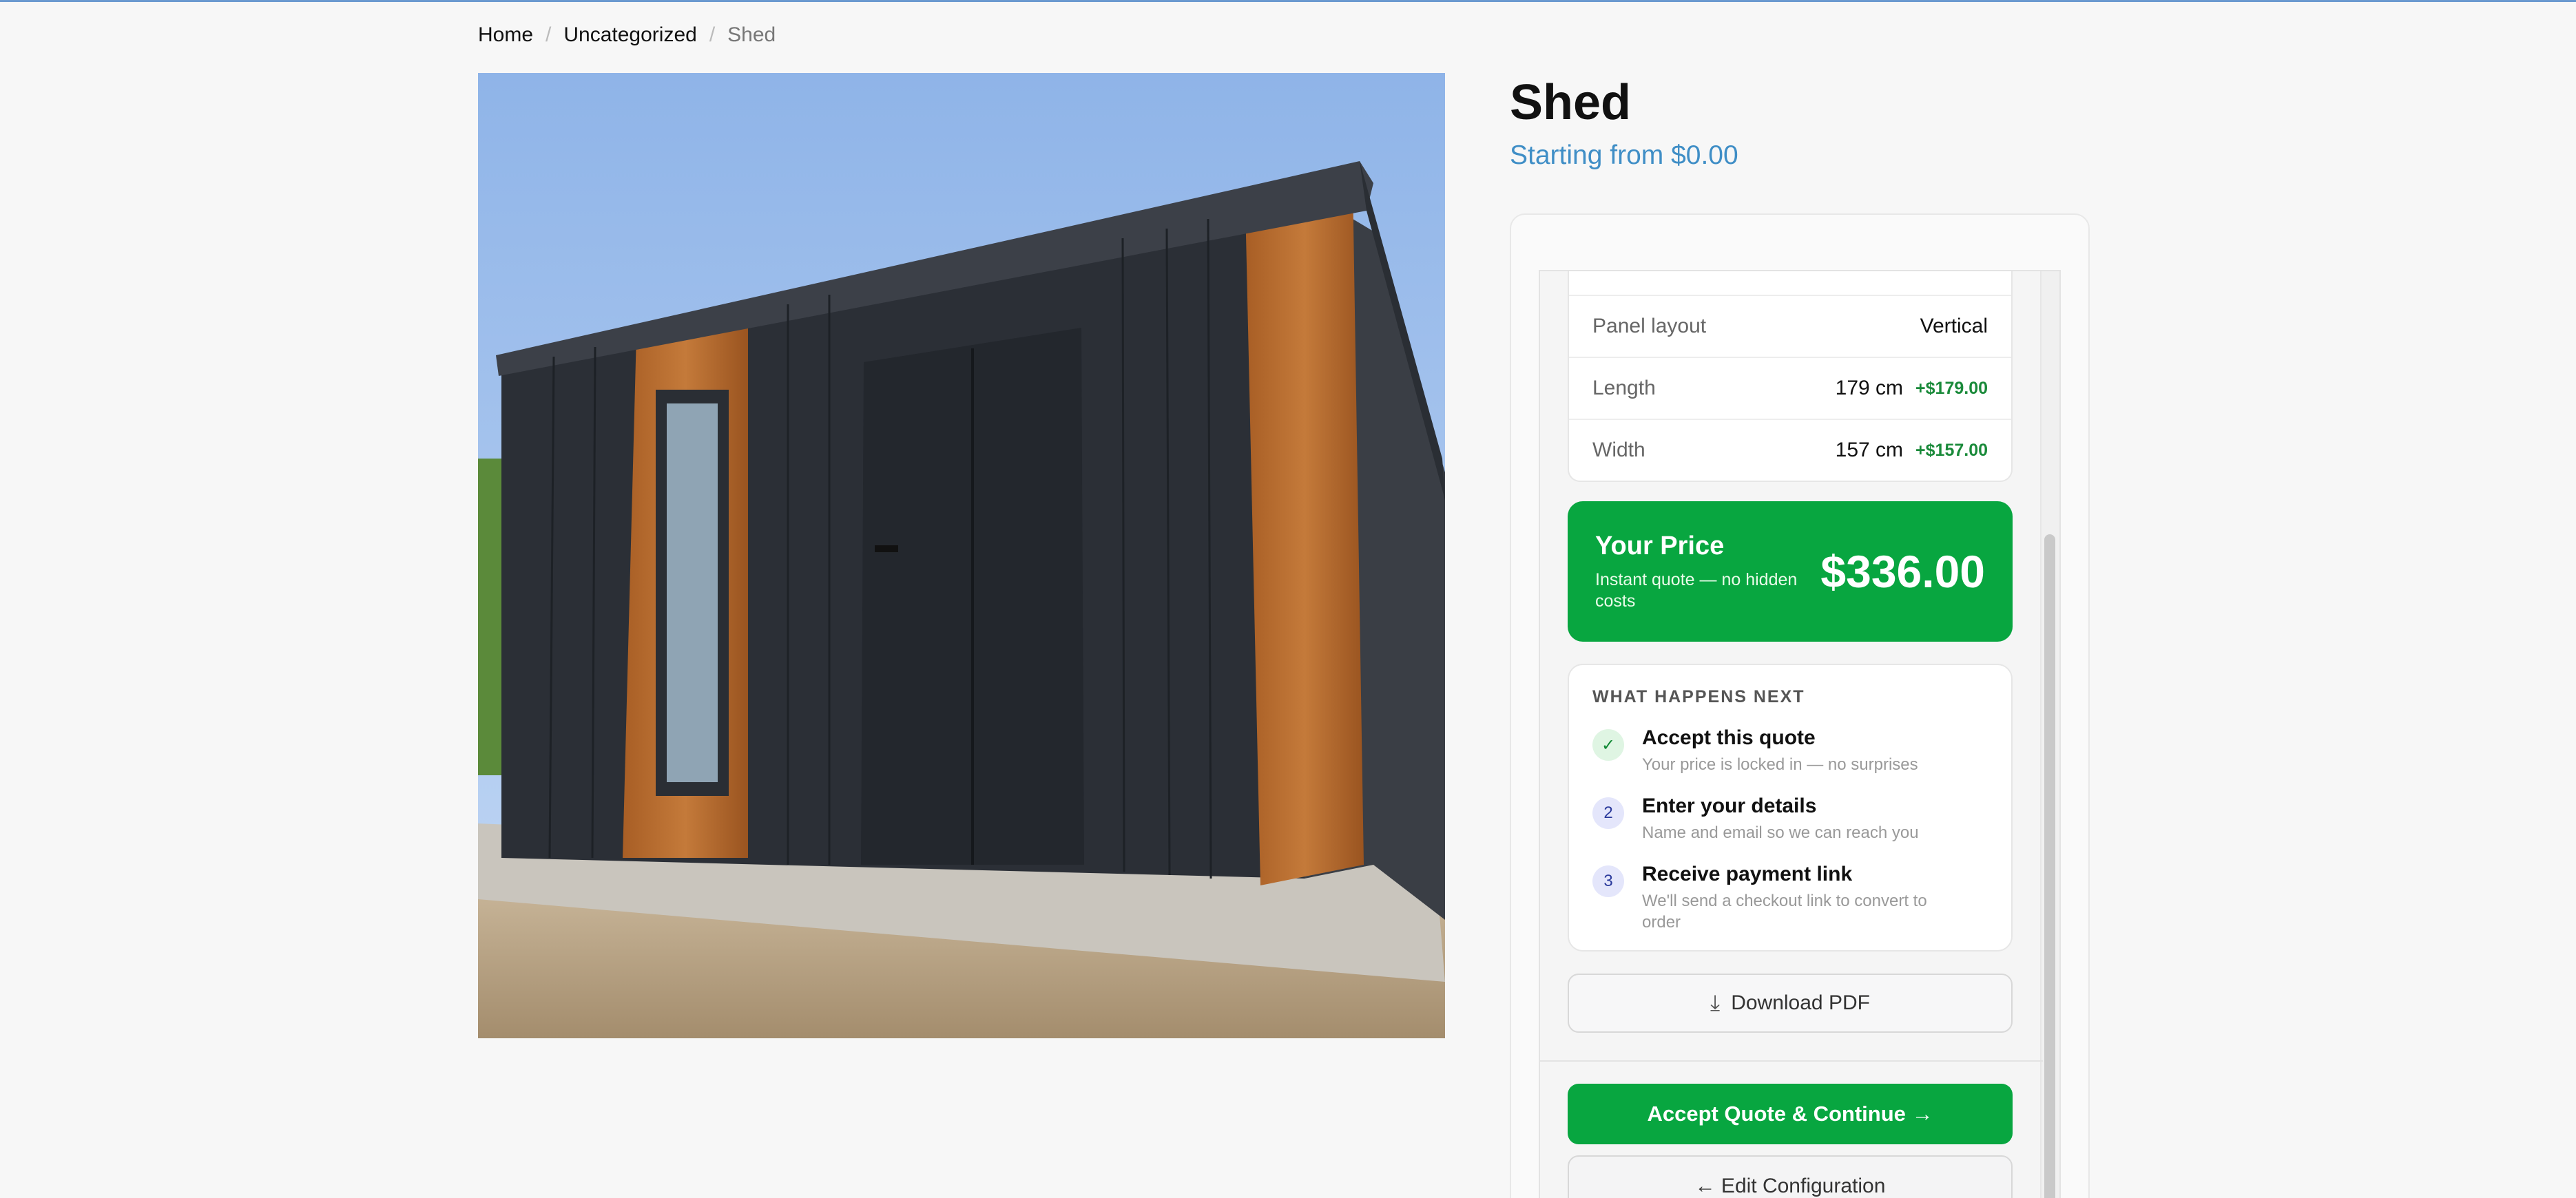 The image size is (2576, 1198). I want to click on spec-label: Panel layout, so click(1650, 326).